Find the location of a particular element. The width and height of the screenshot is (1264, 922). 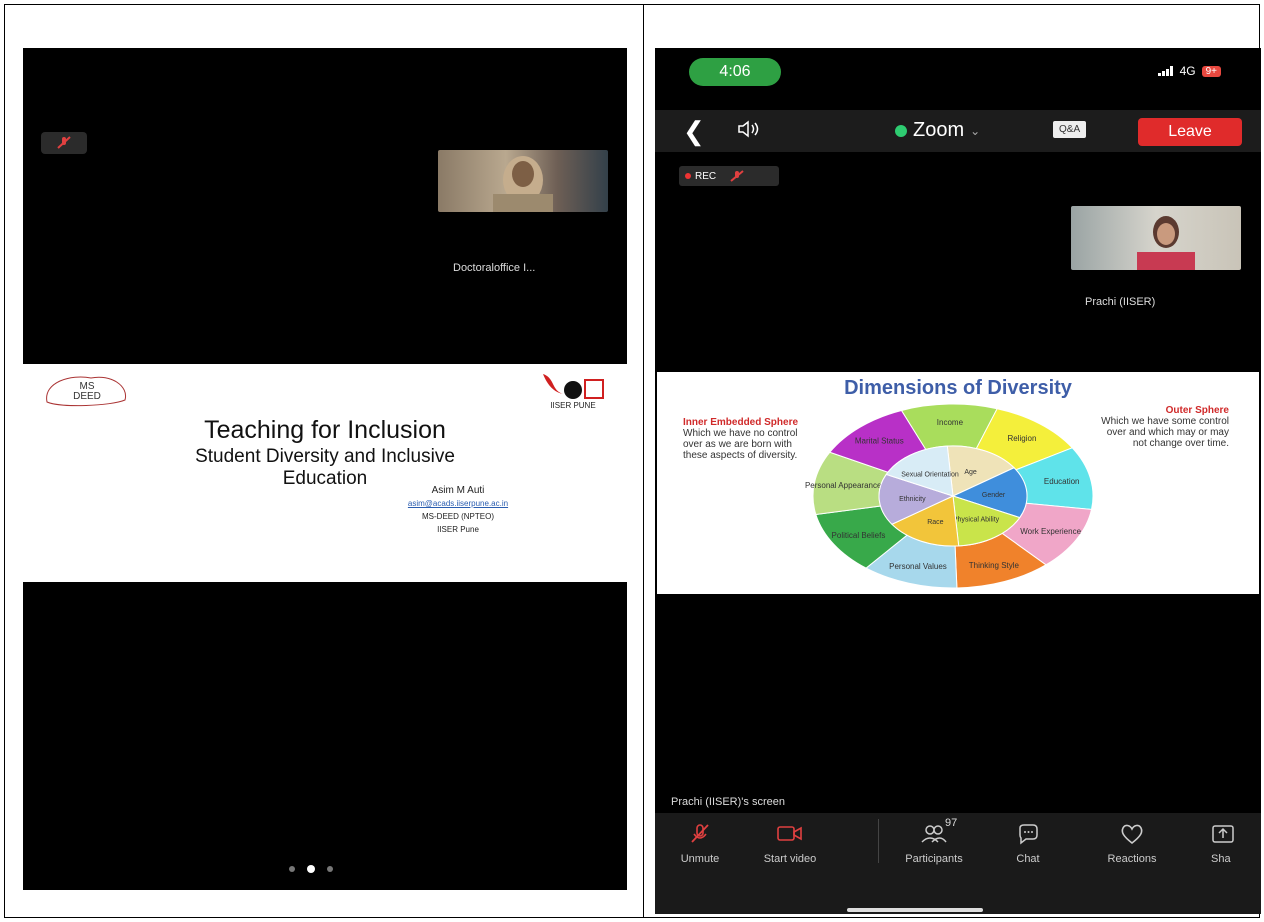

outer-ring-label: Personal Values is located at coordinates (918, 566).